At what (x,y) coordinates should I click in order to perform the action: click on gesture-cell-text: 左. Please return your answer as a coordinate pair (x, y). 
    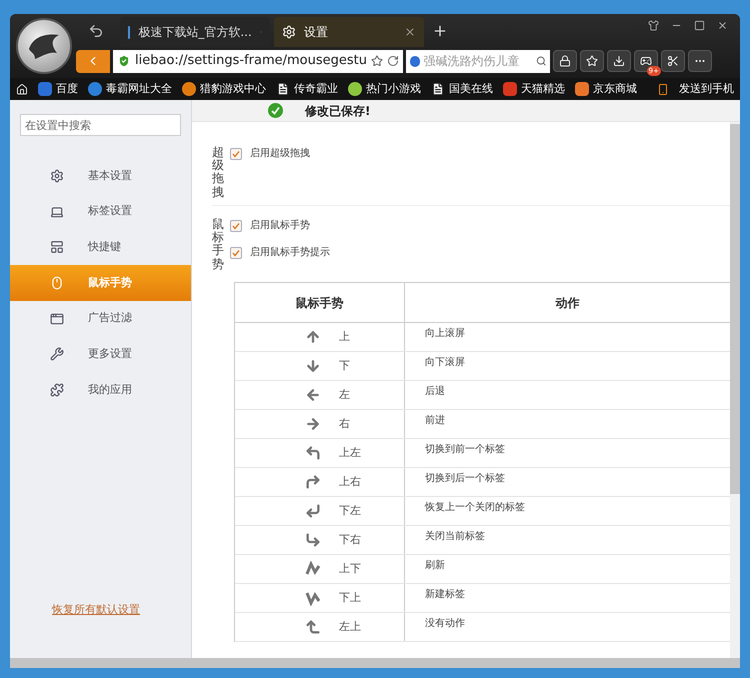
    Looking at the image, I should click on (344, 394).